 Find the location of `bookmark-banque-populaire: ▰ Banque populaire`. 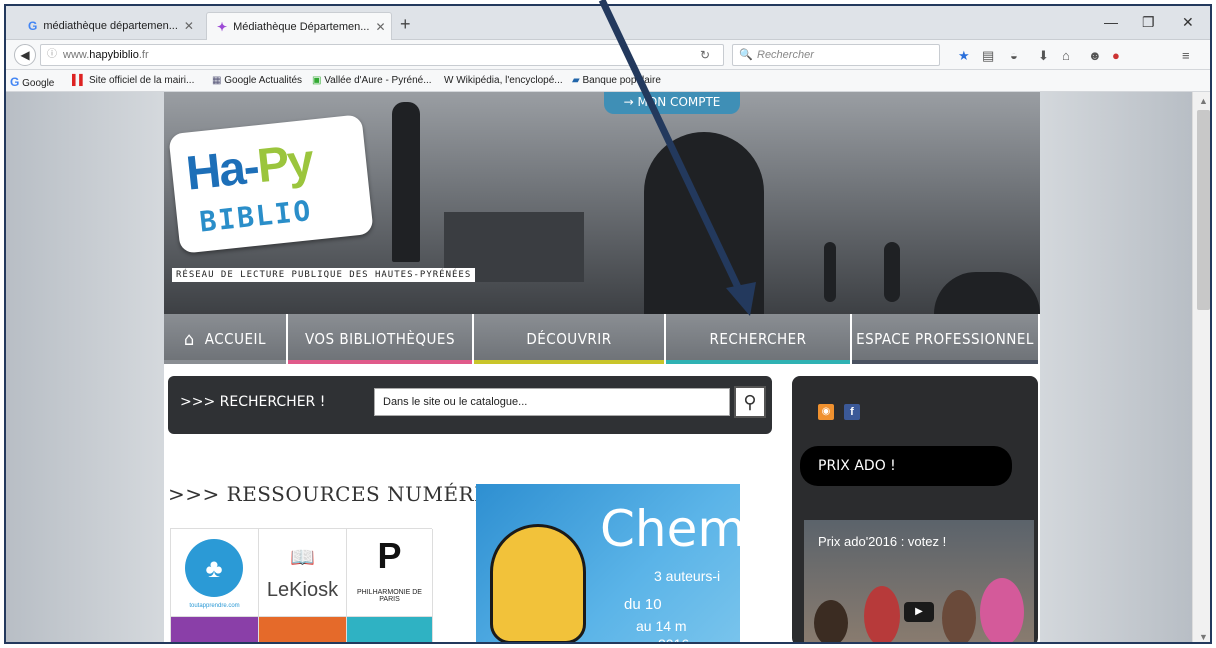

bookmark-banque-populaire: ▰ Banque populaire is located at coordinates (616, 80).